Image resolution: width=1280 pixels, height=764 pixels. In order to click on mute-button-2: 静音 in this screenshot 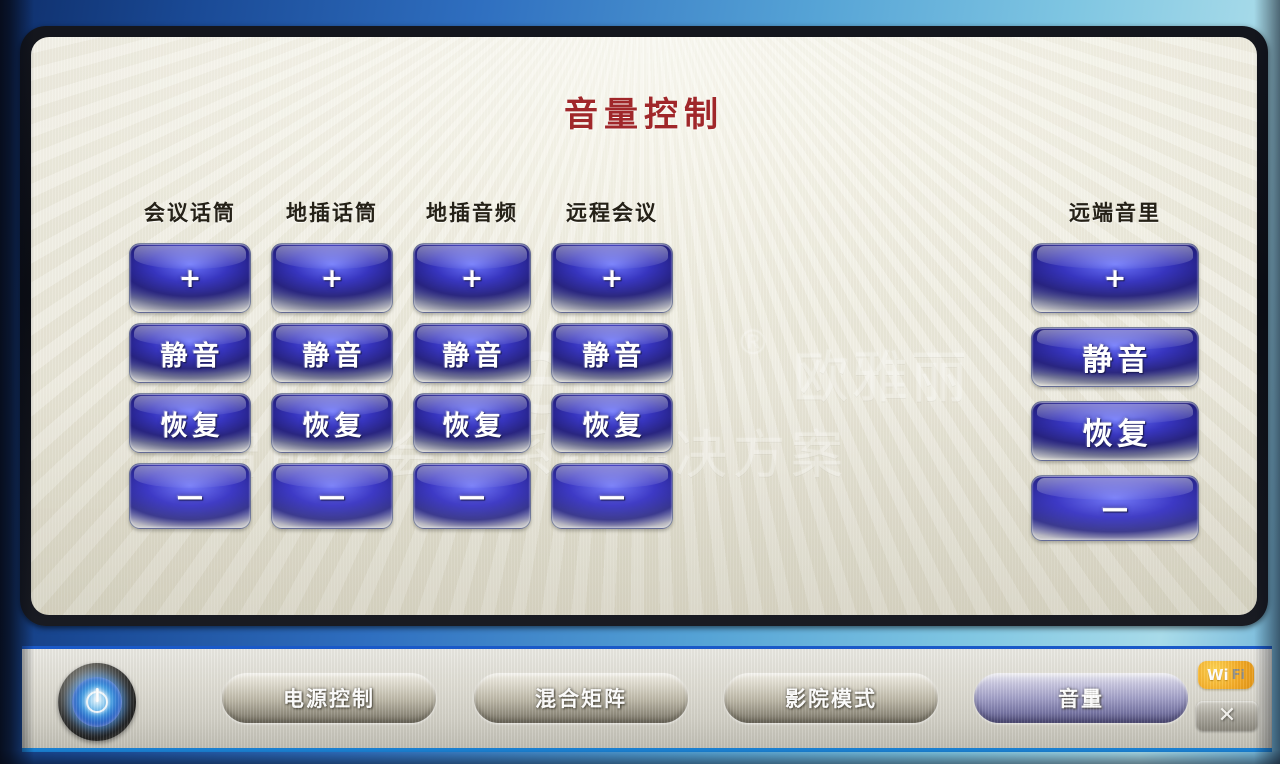, I will do `click(332, 353)`.